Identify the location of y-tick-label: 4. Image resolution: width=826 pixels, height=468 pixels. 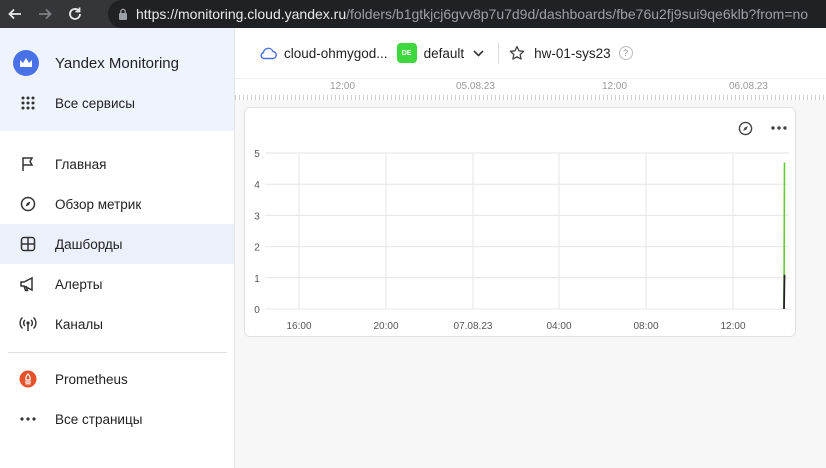
(257, 185).